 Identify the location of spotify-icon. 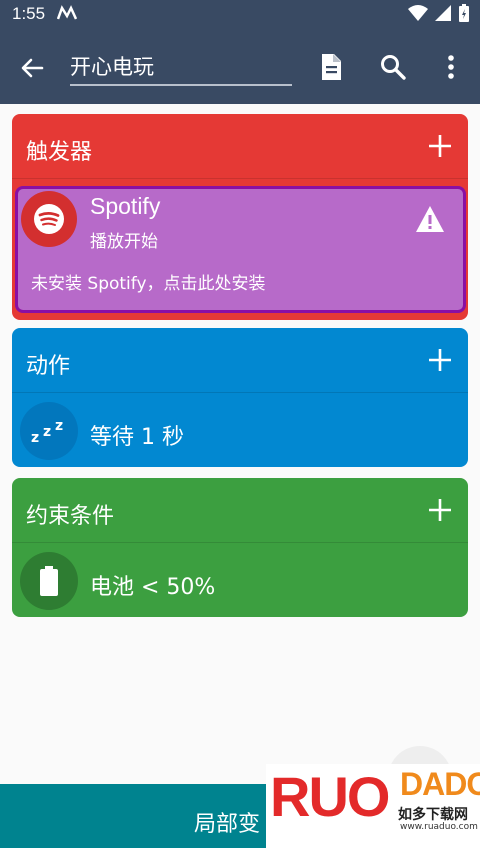
(49, 219).